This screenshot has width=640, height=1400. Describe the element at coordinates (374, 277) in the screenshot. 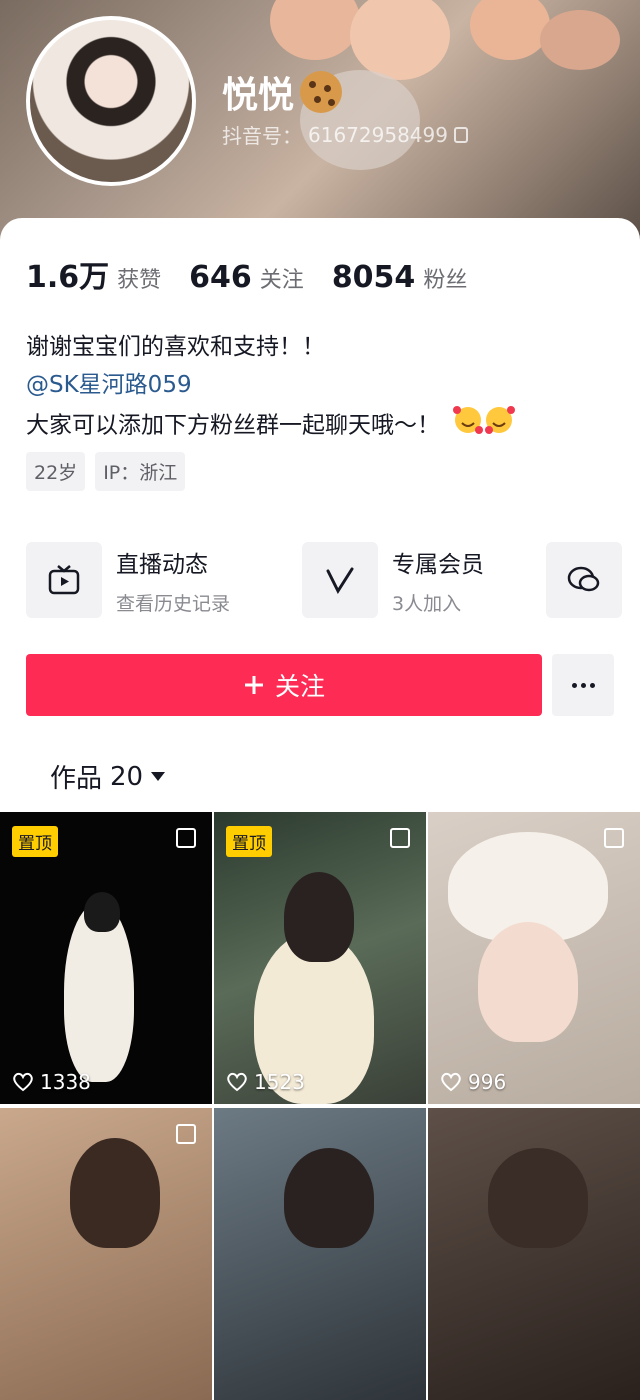

I see `followers-count: 8054` at that location.